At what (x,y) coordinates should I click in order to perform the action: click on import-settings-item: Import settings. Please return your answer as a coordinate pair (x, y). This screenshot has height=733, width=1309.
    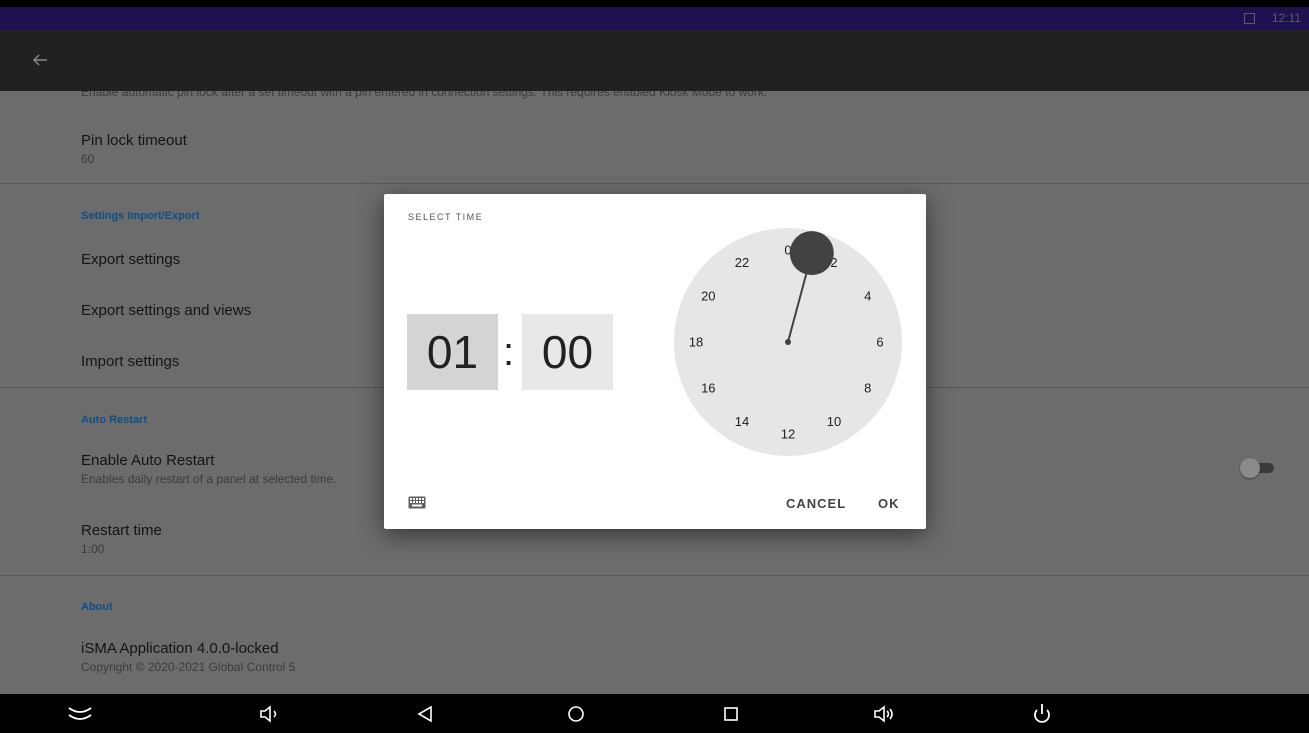
    Looking at the image, I should click on (130, 361).